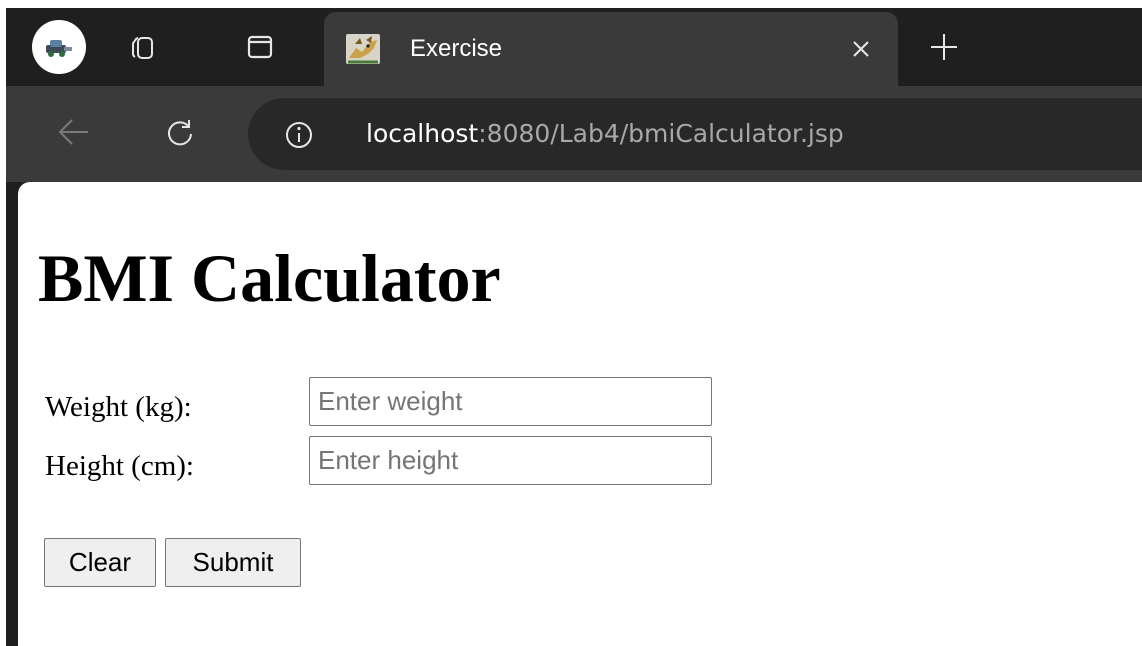  I want to click on tab-title: Exercise, so click(456, 48).